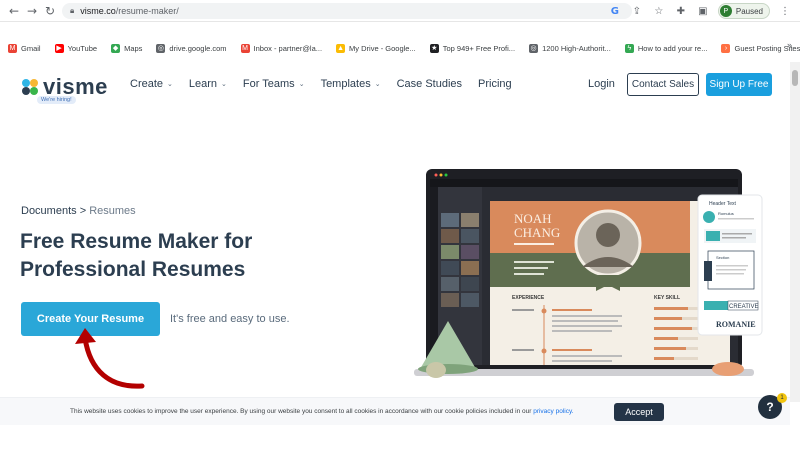 This screenshot has width=800, height=449. I want to click on reload-icon: ↻, so click(50, 11).